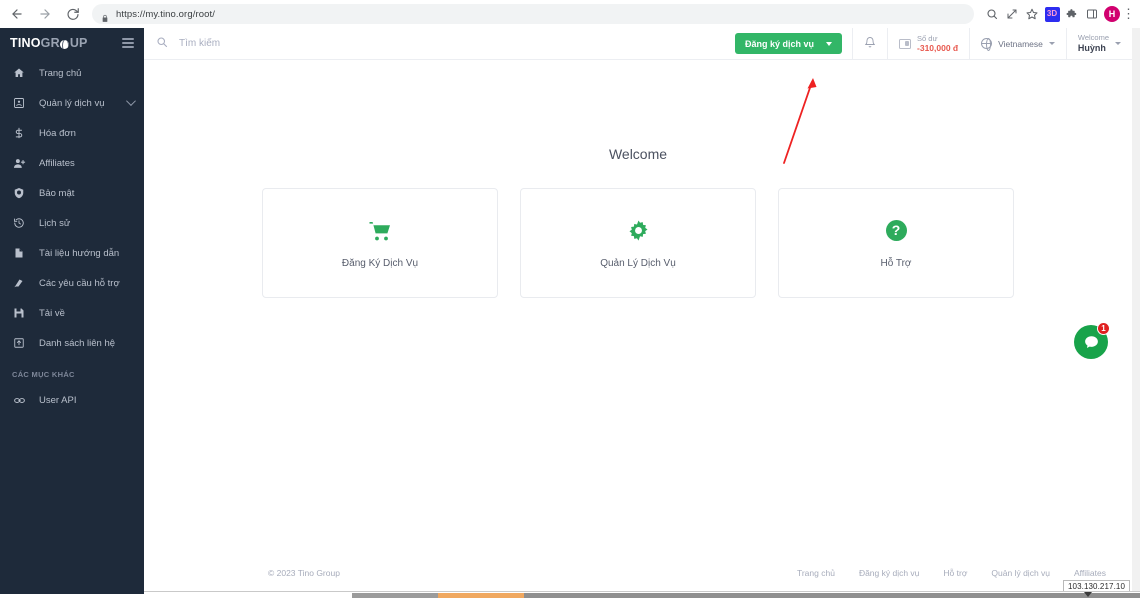 This screenshot has height=598, width=1140. What do you see at coordinates (57, 133) in the screenshot?
I see `sidebar-item-label: Hóa đơn` at bounding box center [57, 133].